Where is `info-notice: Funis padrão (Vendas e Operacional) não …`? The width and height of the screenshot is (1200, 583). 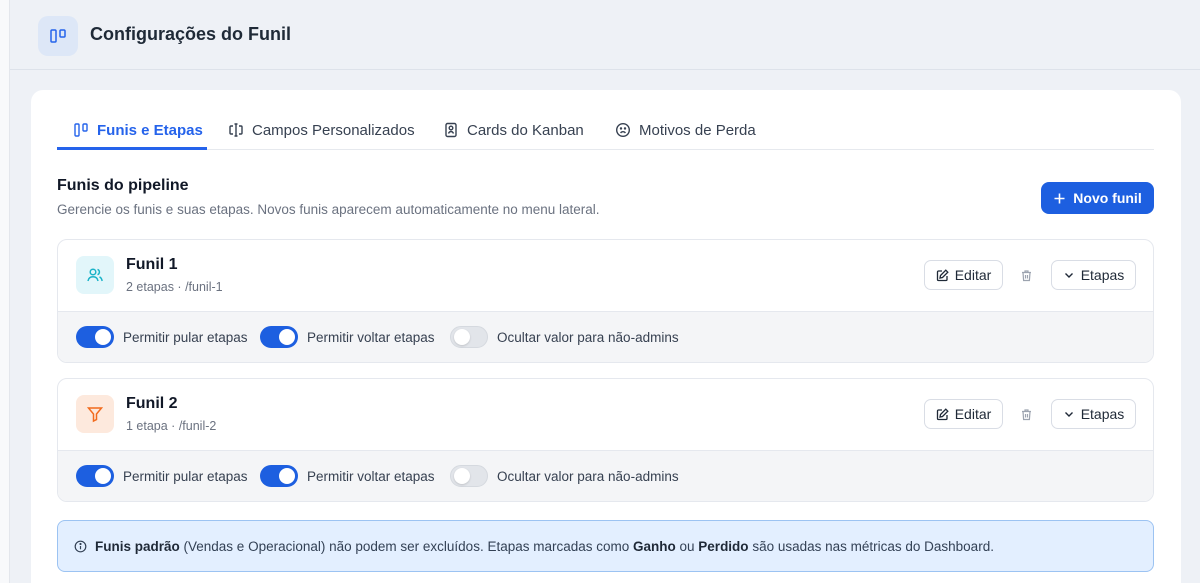
info-notice: Funis padrão (Vendas e Operacional) não … is located at coordinates (605, 546).